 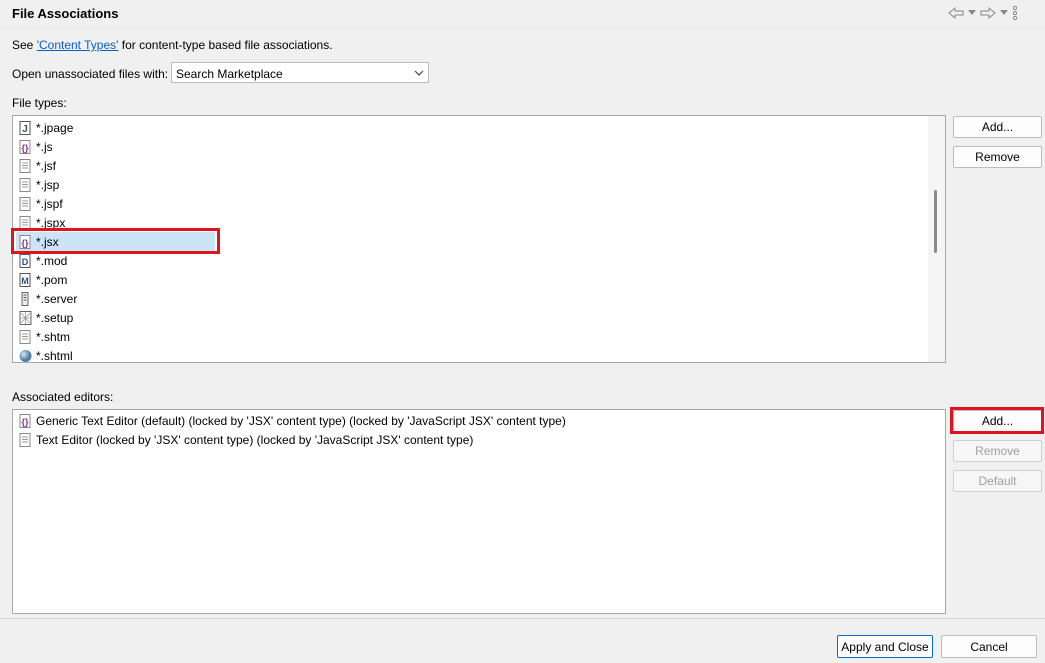 I want to click on chevron-down-icon, so click(x=419, y=74).